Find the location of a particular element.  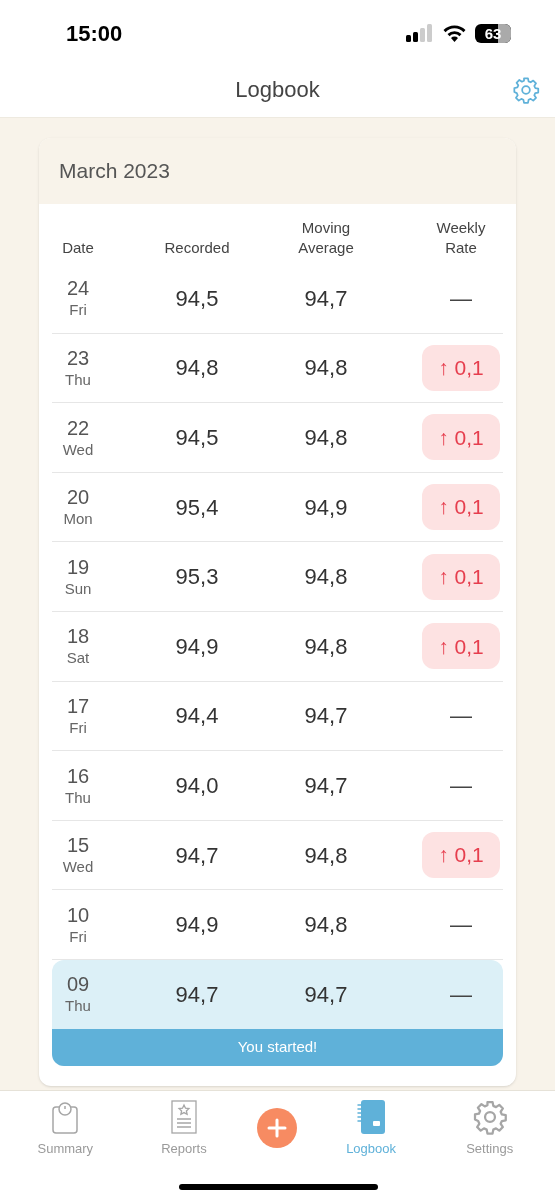

nav-tab: Settings is located at coordinates (489, 1129).